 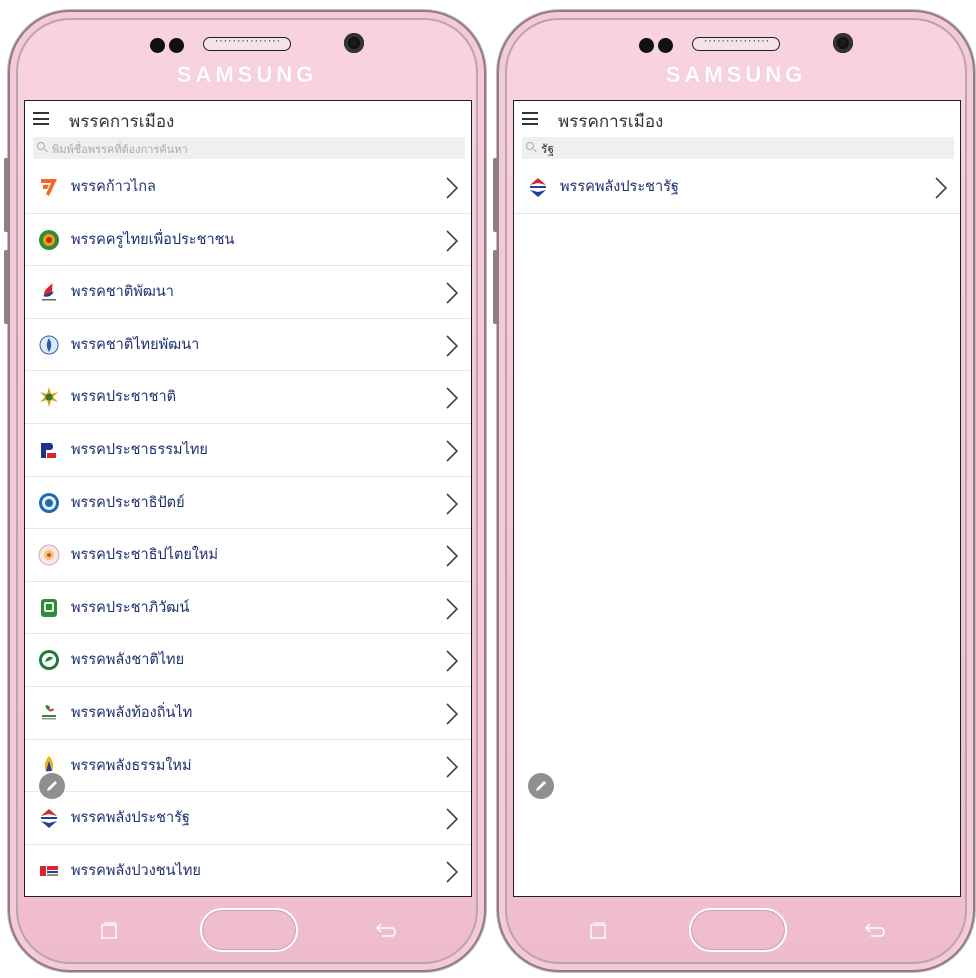 What do you see at coordinates (49, 239) in the screenshot?
I see `kru-thai-logo-icon` at bounding box center [49, 239].